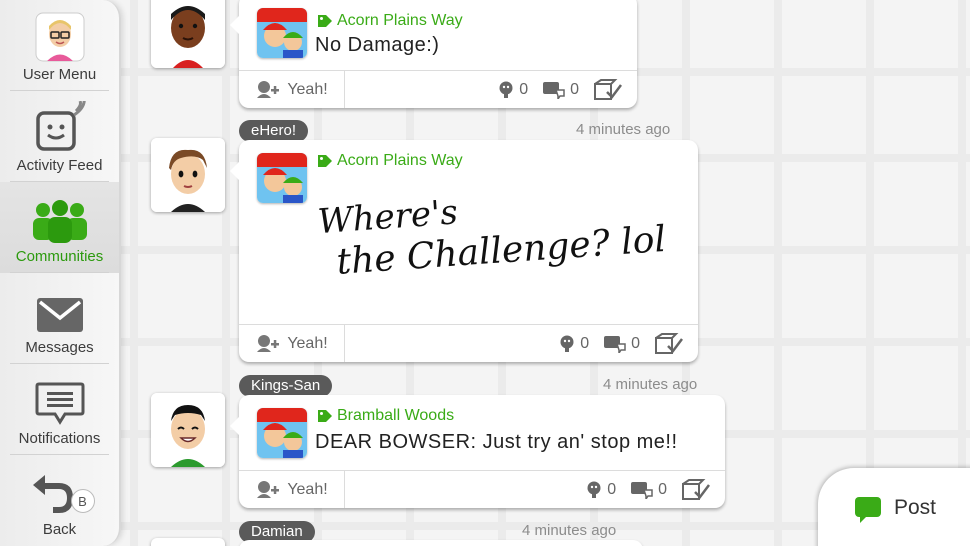  I want to click on sidebar-item-label: Notifications, so click(59, 438).